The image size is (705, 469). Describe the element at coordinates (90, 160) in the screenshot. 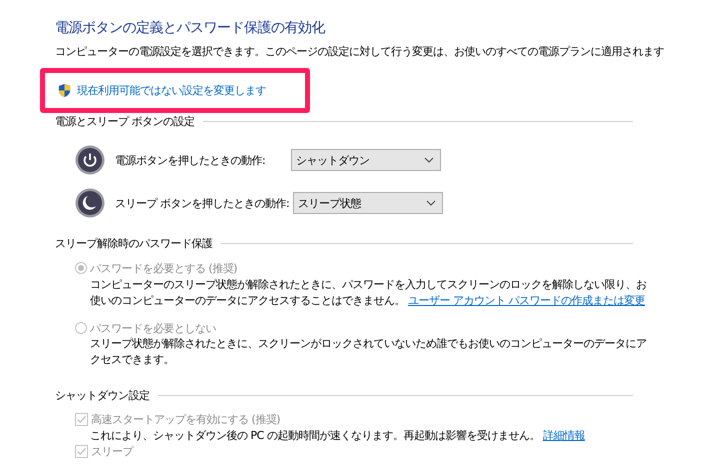

I see `power-icon` at that location.